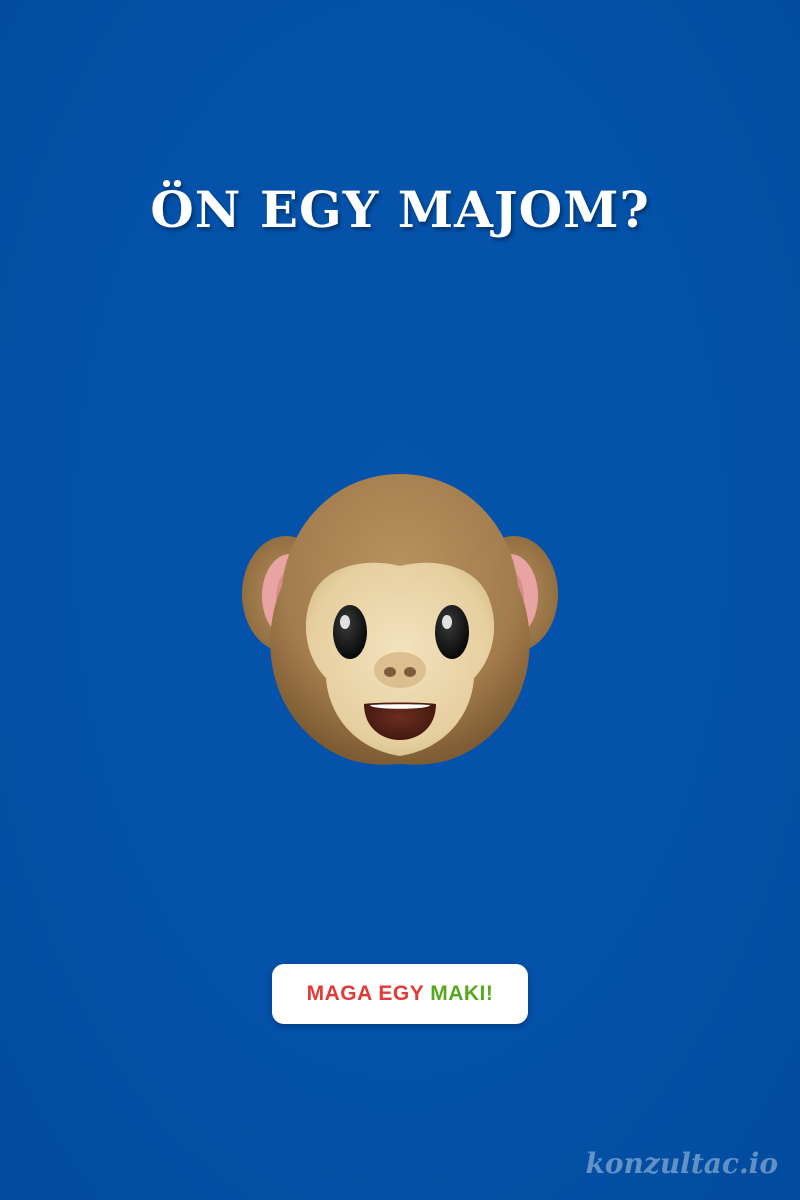 Image resolution: width=800 pixels, height=1200 pixels. Describe the element at coordinates (365, 993) in the screenshot. I see `button-label-part1: MAGA EGY` at that location.